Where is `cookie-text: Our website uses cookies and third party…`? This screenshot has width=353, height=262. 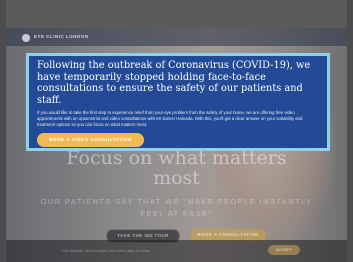
cookie-text: Our website uses cookies and third party… is located at coordinates (107, 250).